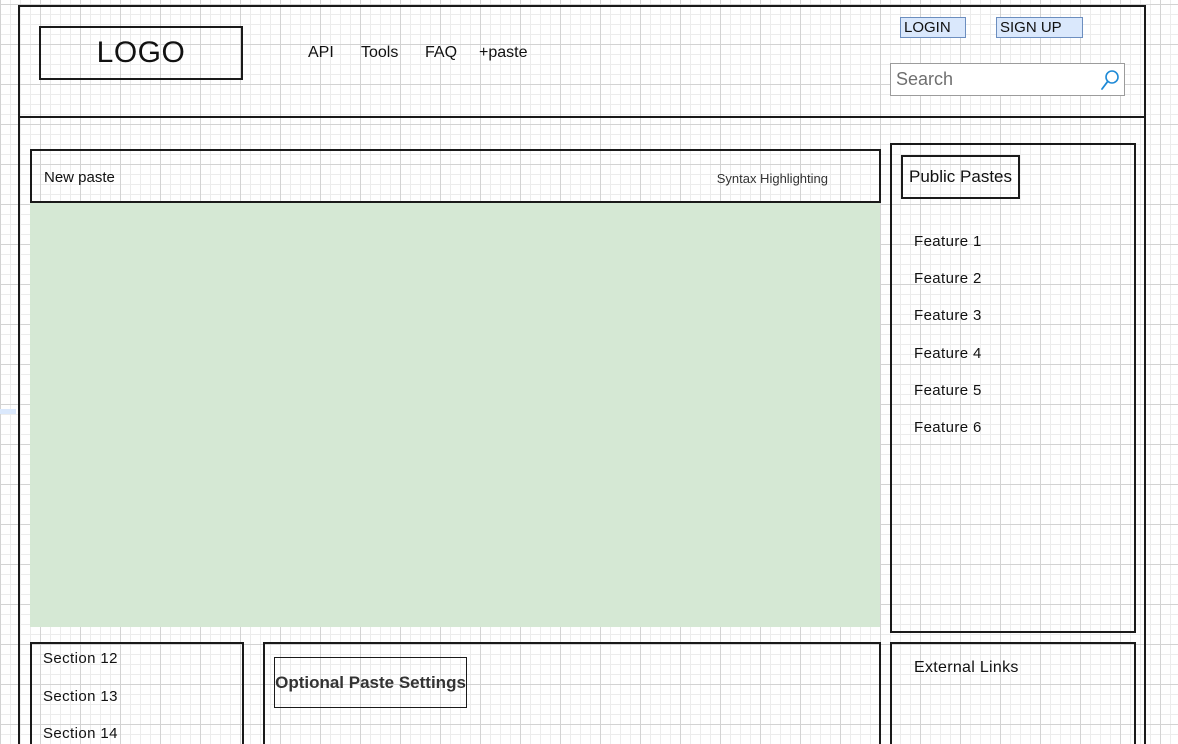 The image size is (1178, 744). What do you see at coordinates (948, 353) in the screenshot?
I see `public-paste-item: Feature 4` at bounding box center [948, 353].